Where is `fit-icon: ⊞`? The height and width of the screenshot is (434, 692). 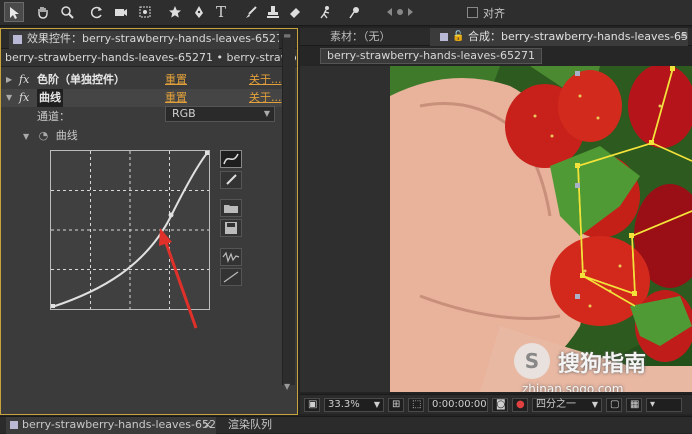
fit-icon: ⊞ is located at coordinates (396, 405).